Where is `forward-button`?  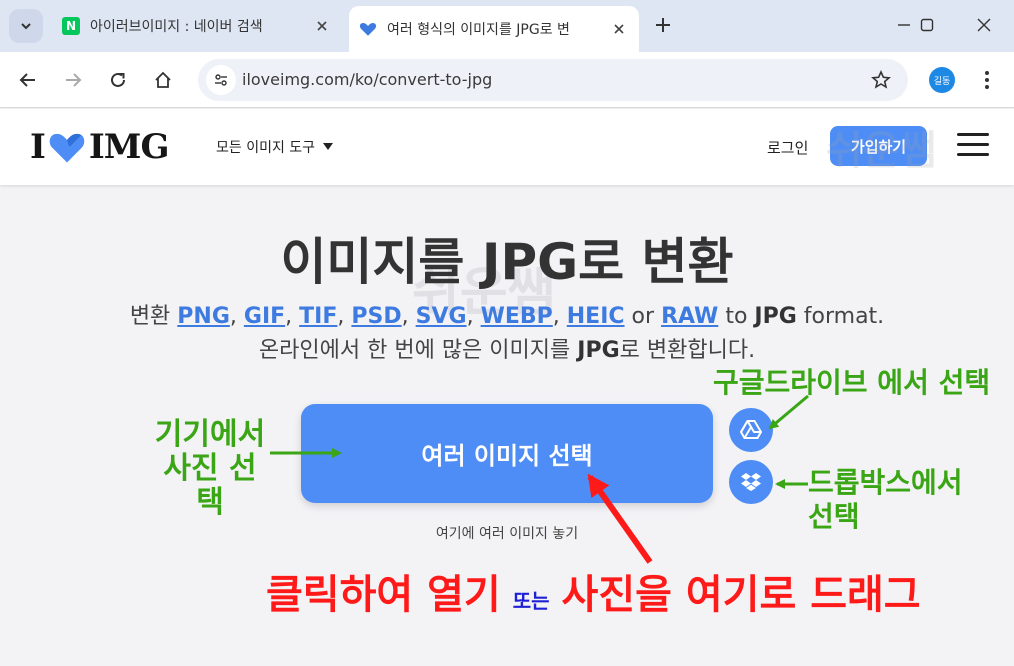 forward-button is located at coordinates (73, 80).